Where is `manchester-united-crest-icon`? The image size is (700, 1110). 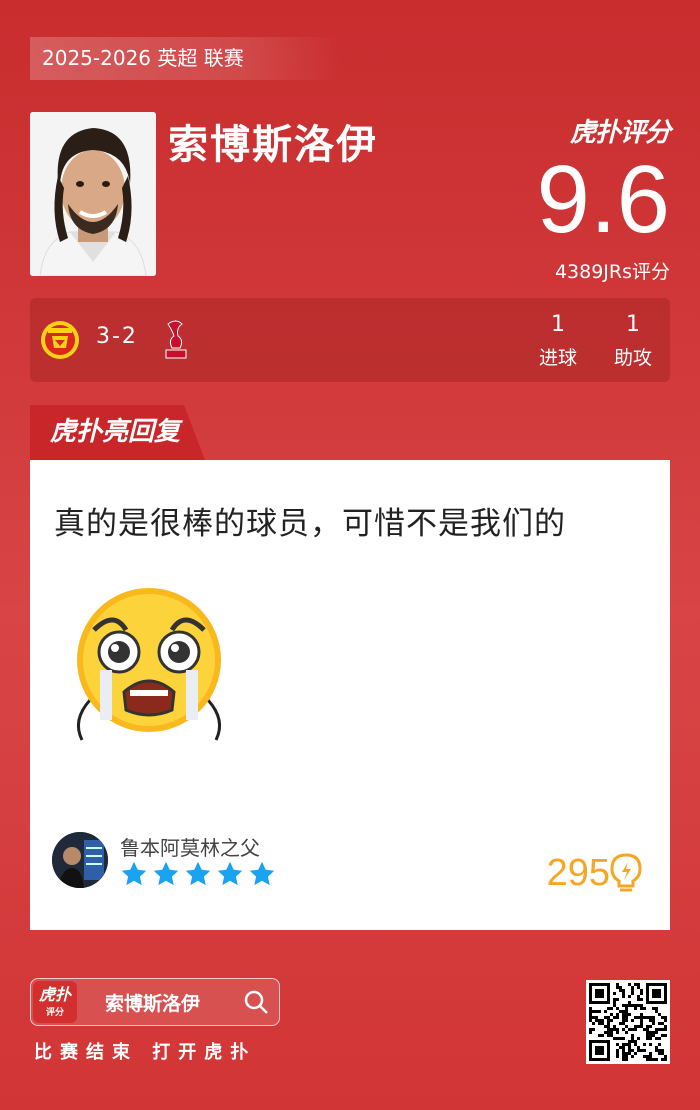 manchester-united-crest-icon is located at coordinates (60, 340).